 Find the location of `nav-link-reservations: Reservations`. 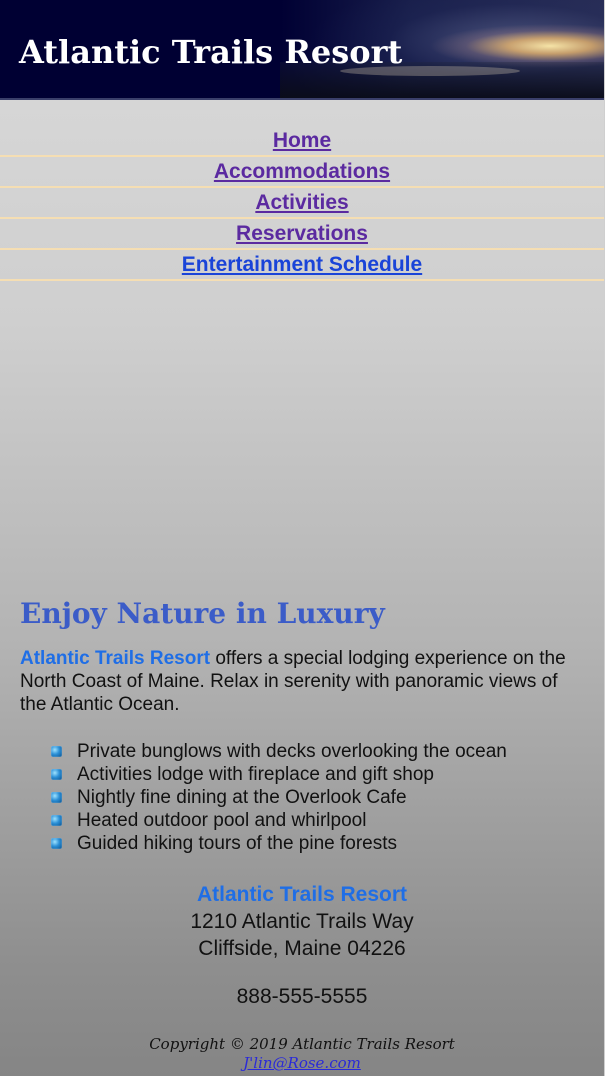

nav-link-reservations: Reservations is located at coordinates (302, 234).